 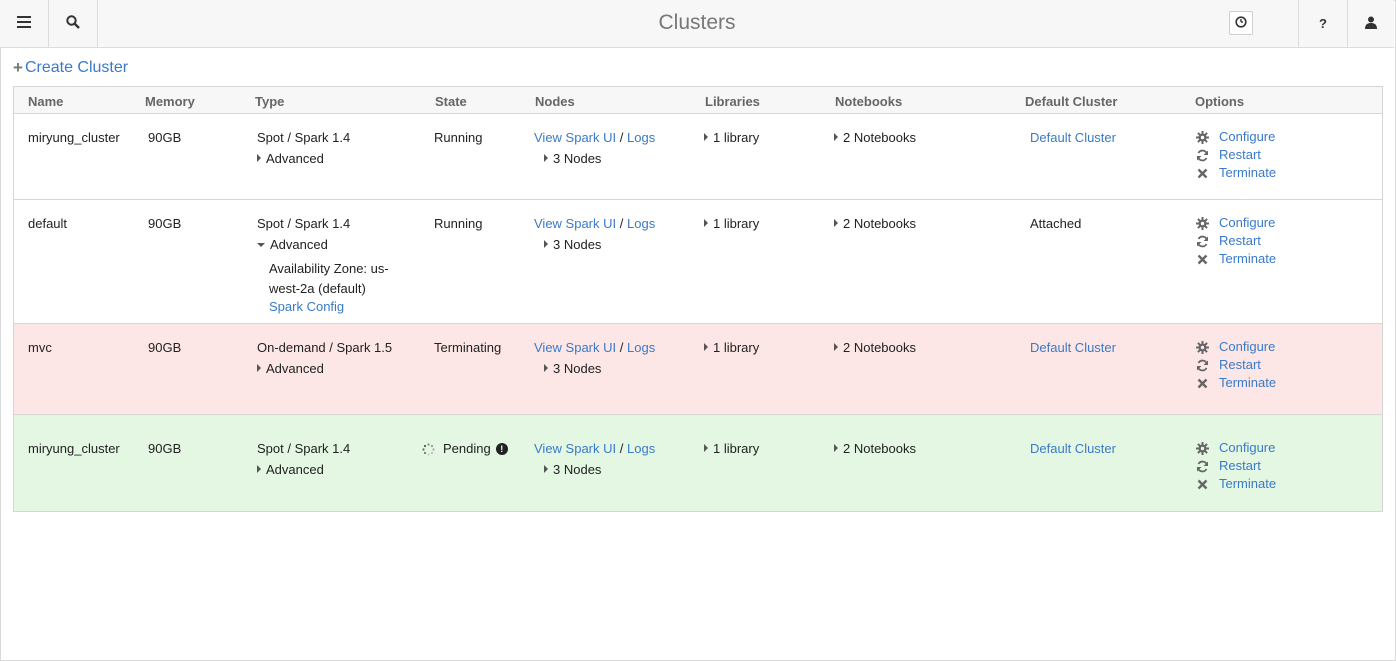 What do you see at coordinates (48, 223) in the screenshot?
I see `cluster-name: default` at bounding box center [48, 223].